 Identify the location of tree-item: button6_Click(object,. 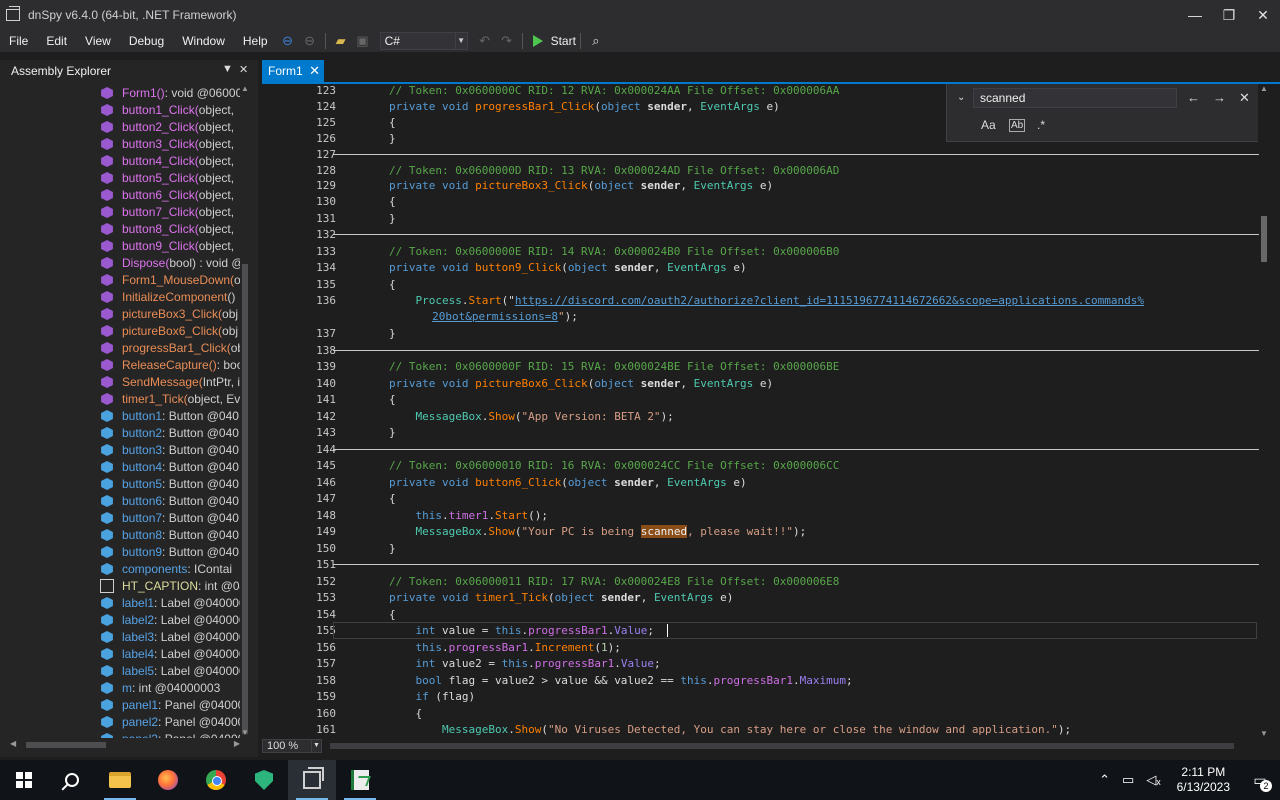
(120, 194).